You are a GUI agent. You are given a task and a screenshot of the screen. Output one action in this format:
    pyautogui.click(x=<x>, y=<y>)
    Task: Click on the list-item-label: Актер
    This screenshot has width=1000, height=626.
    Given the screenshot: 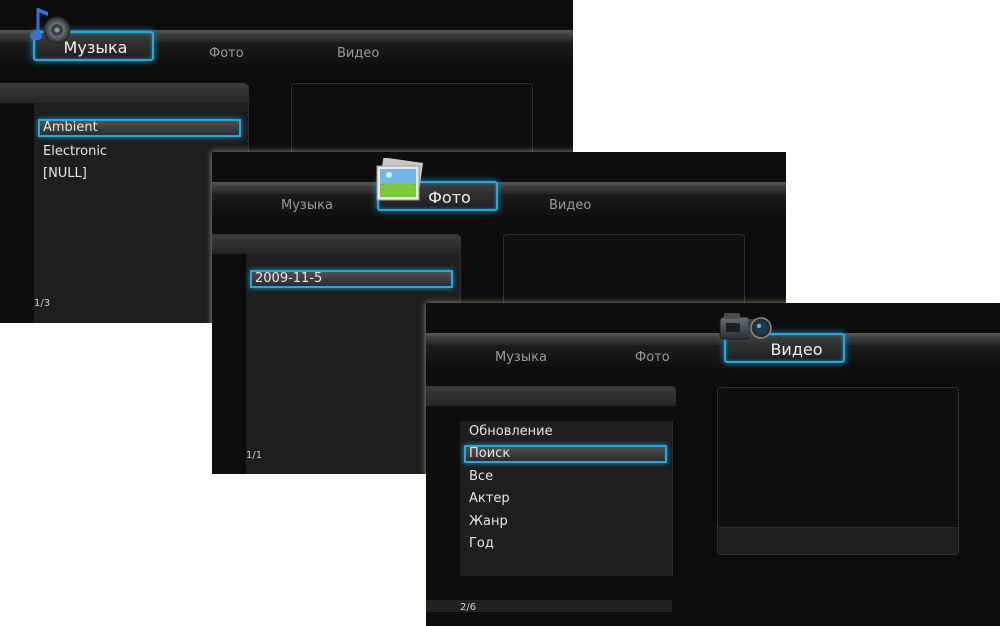 What is the action you would take?
    pyautogui.click(x=489, y=498)
    